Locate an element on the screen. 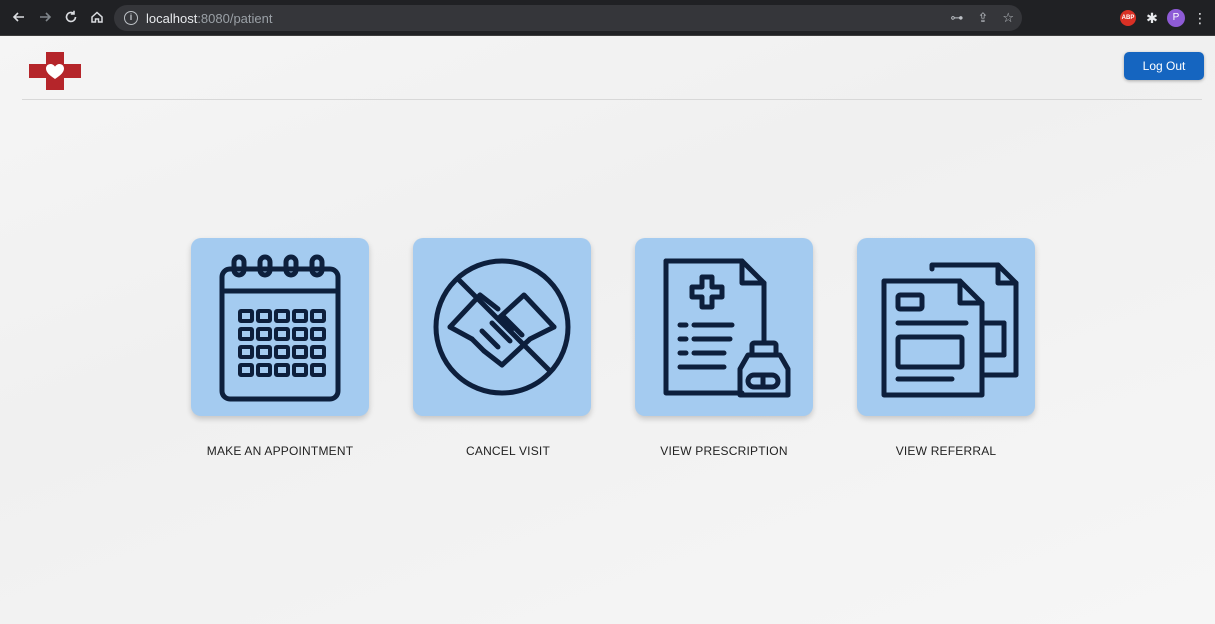  bookmark-star-icon: ☆ is located at coordinates (1008, 18).